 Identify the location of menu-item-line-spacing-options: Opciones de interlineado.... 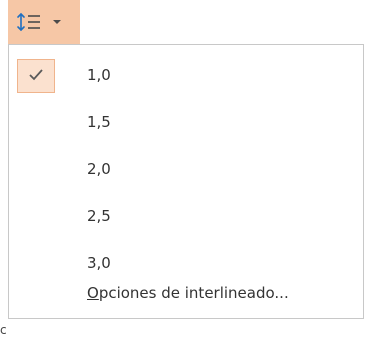
(186, 293).